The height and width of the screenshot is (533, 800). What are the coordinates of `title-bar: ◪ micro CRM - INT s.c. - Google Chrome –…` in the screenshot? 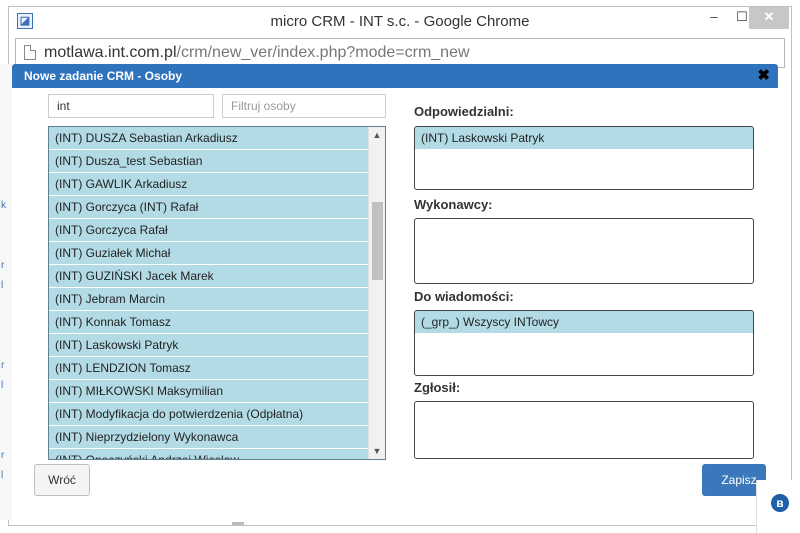 It's located at (400, 21).